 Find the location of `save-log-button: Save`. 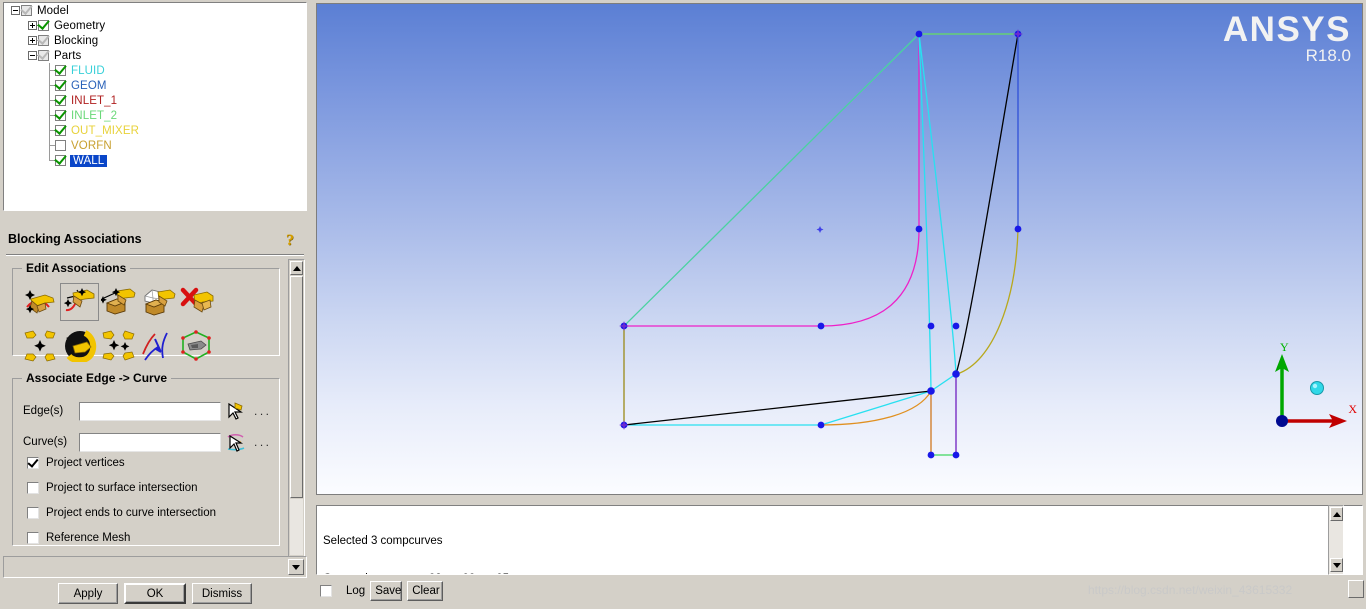

save-log-button: Save is located at coordinates (386, 591).